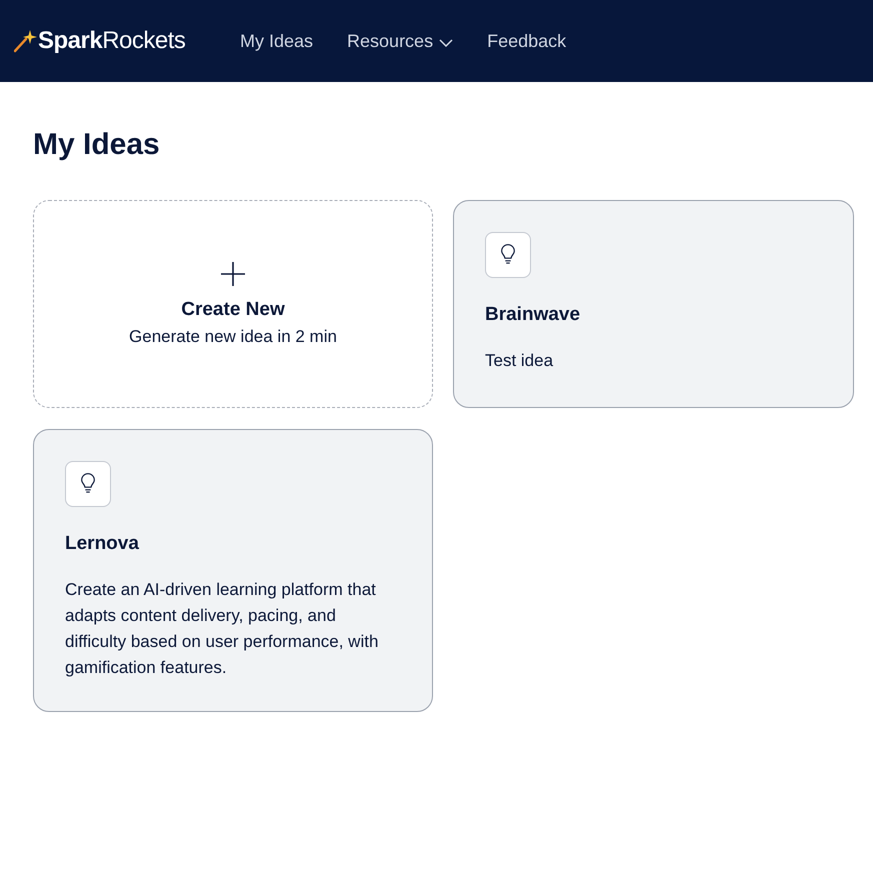  Describe the element at coordinates (119, 41) in the screenshot. I see `logo: SparkRockets` at that location.